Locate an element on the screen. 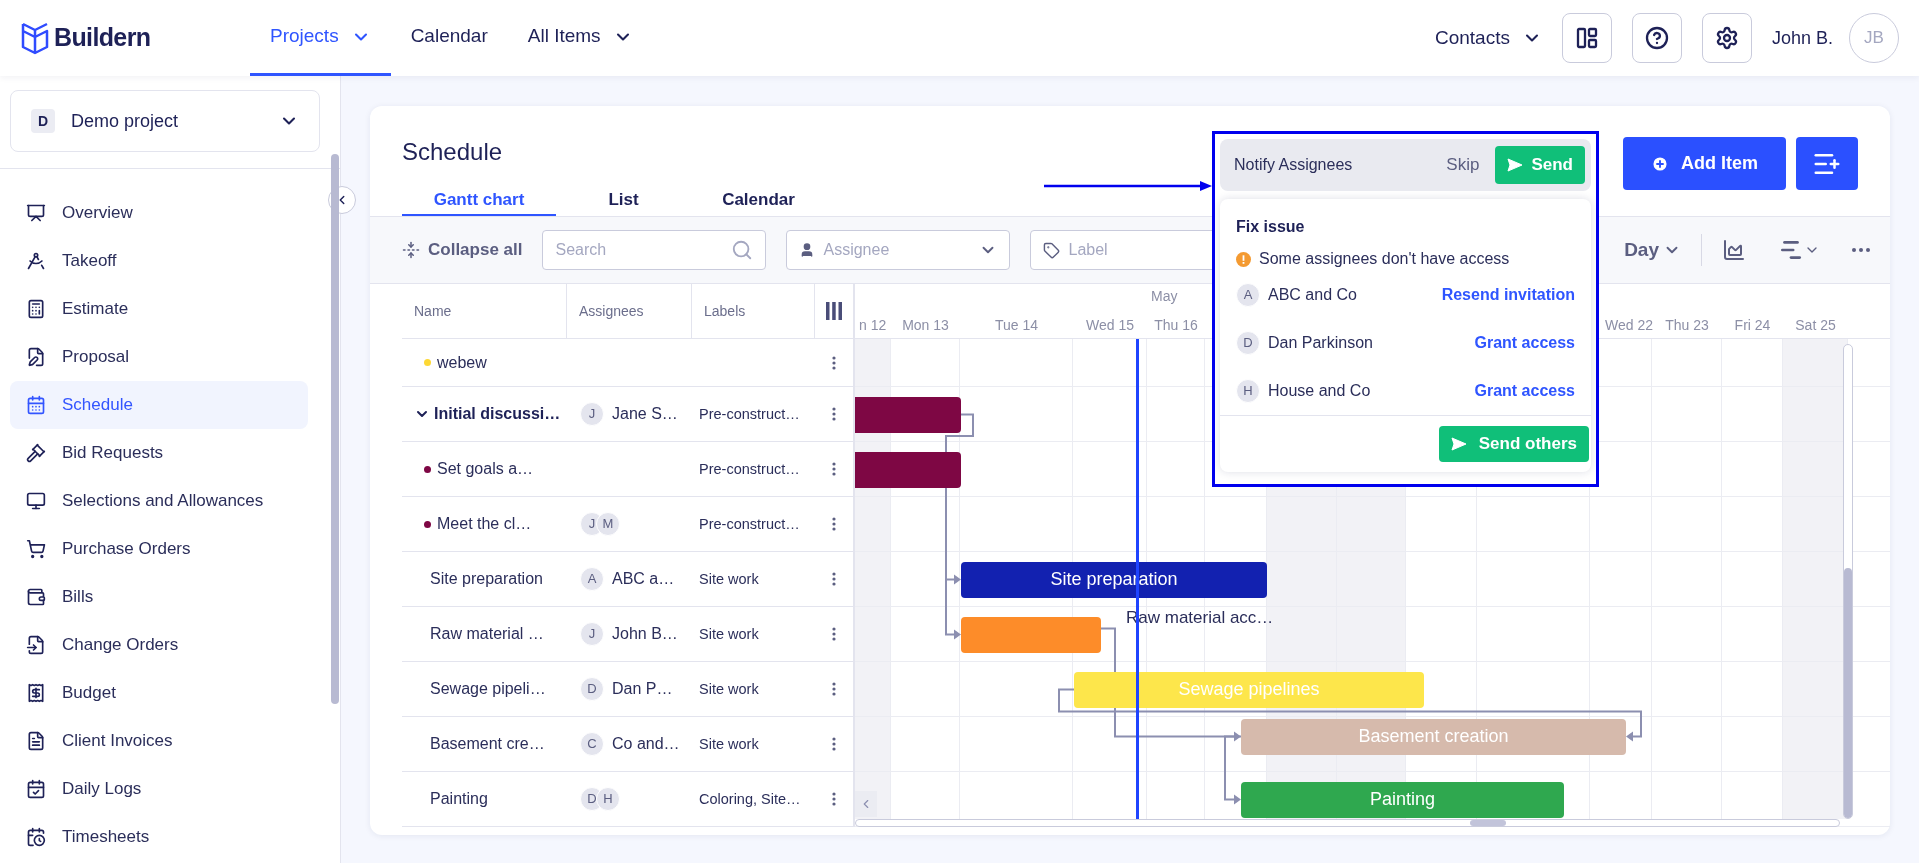  fix-issue-title: Fix issue is located at coordinates (1271, 227).